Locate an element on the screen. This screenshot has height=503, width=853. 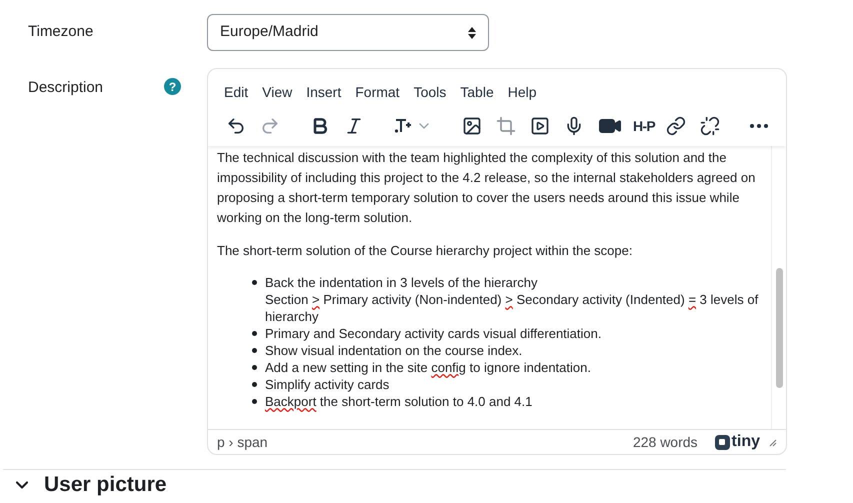
list-item-text: Back the indentation in 3 levels of the hierarchy is located at coordinates (401, 282).